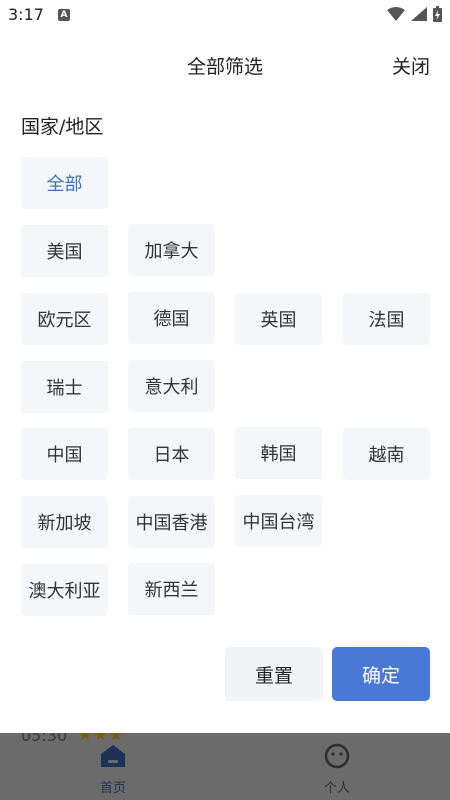 The height and width of the screenshot is (800, 450). Describe the element at coordinates (386, 319) in the screenshot. I see `filter-option-france: 法国` at that location.